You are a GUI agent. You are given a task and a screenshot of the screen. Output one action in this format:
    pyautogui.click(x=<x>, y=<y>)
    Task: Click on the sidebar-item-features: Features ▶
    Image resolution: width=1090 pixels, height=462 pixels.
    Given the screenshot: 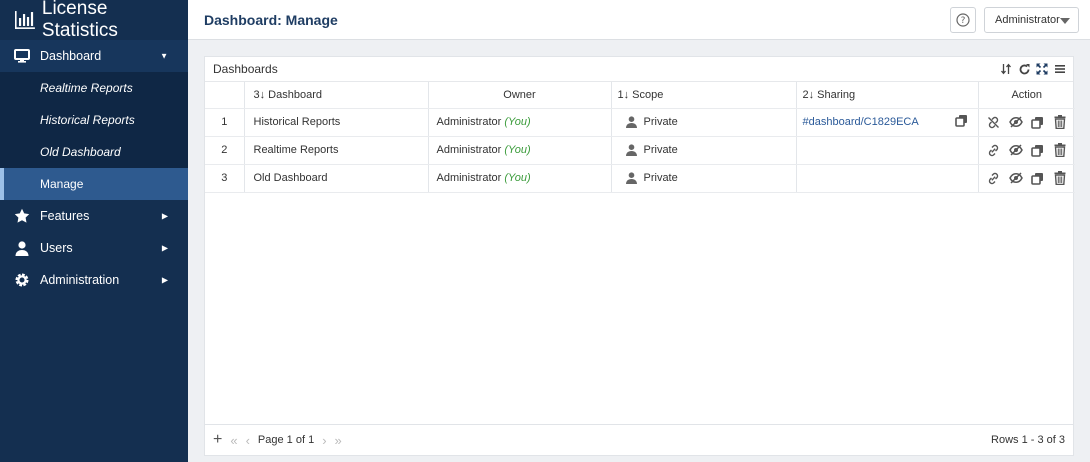 What is the action you would take?
    pyautogui.click(x=94, y=216)
    